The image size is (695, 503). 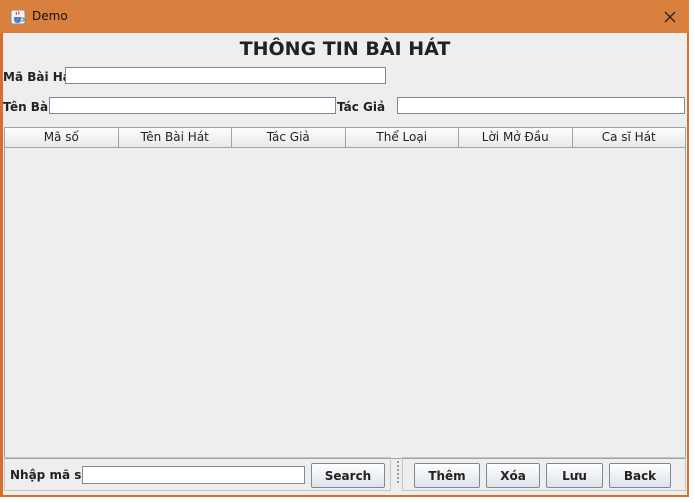 I want to click on window-title: Demo, so click(x=50, y=16).